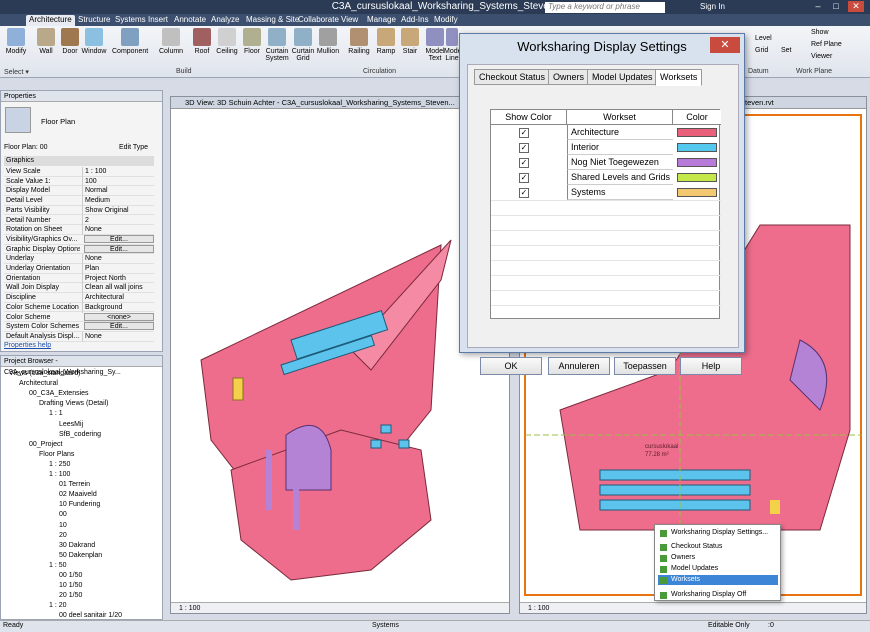 This screenshot has width=870, height=632. Describe the element at coordinates (202, 48) in the screenshot. I see `roof-button: Roof` at that location.